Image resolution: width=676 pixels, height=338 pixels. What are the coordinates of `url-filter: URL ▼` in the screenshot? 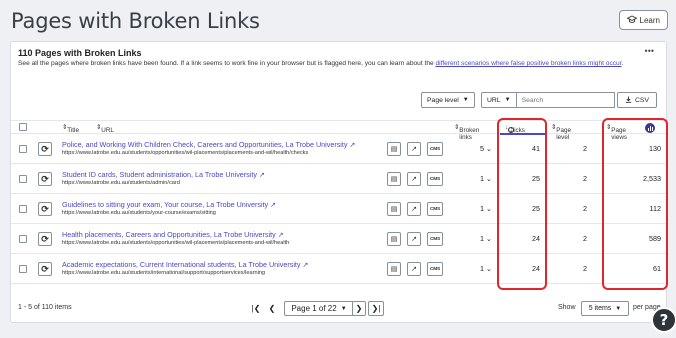 It's located at (548, 100).